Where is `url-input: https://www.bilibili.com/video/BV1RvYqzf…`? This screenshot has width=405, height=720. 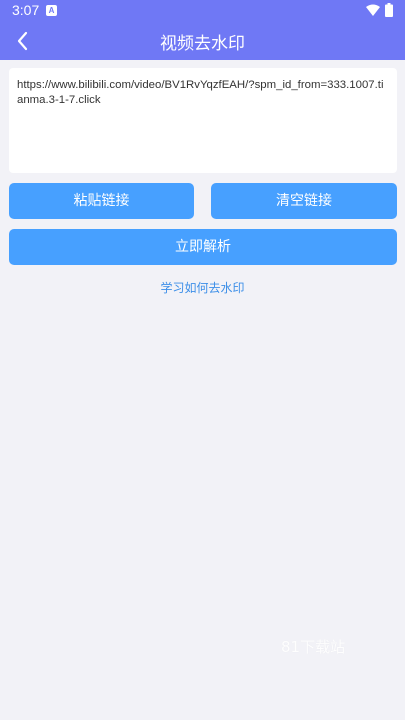
url-input: https://www.bilibili.com/video/BV1RvYqzf… is located at coordinates (203, 120).